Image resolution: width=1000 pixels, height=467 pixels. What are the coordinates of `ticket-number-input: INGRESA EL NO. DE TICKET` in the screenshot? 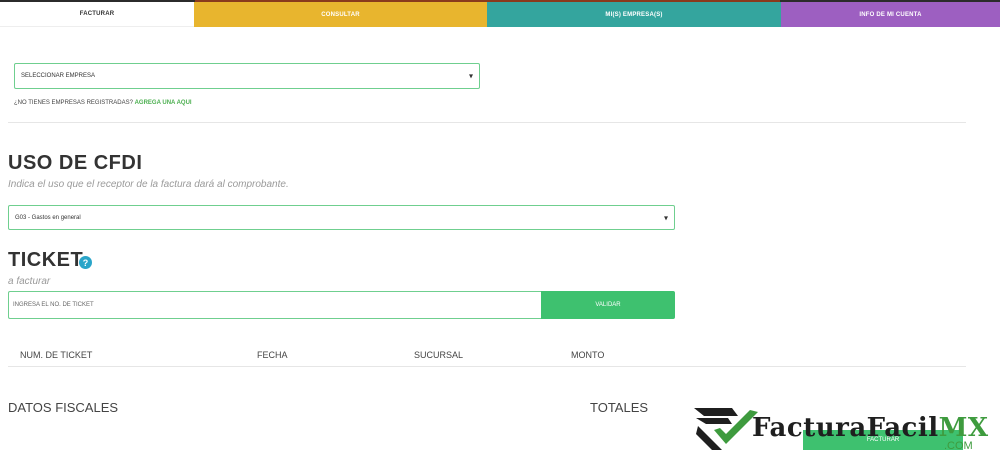 It's located at (275, 305).